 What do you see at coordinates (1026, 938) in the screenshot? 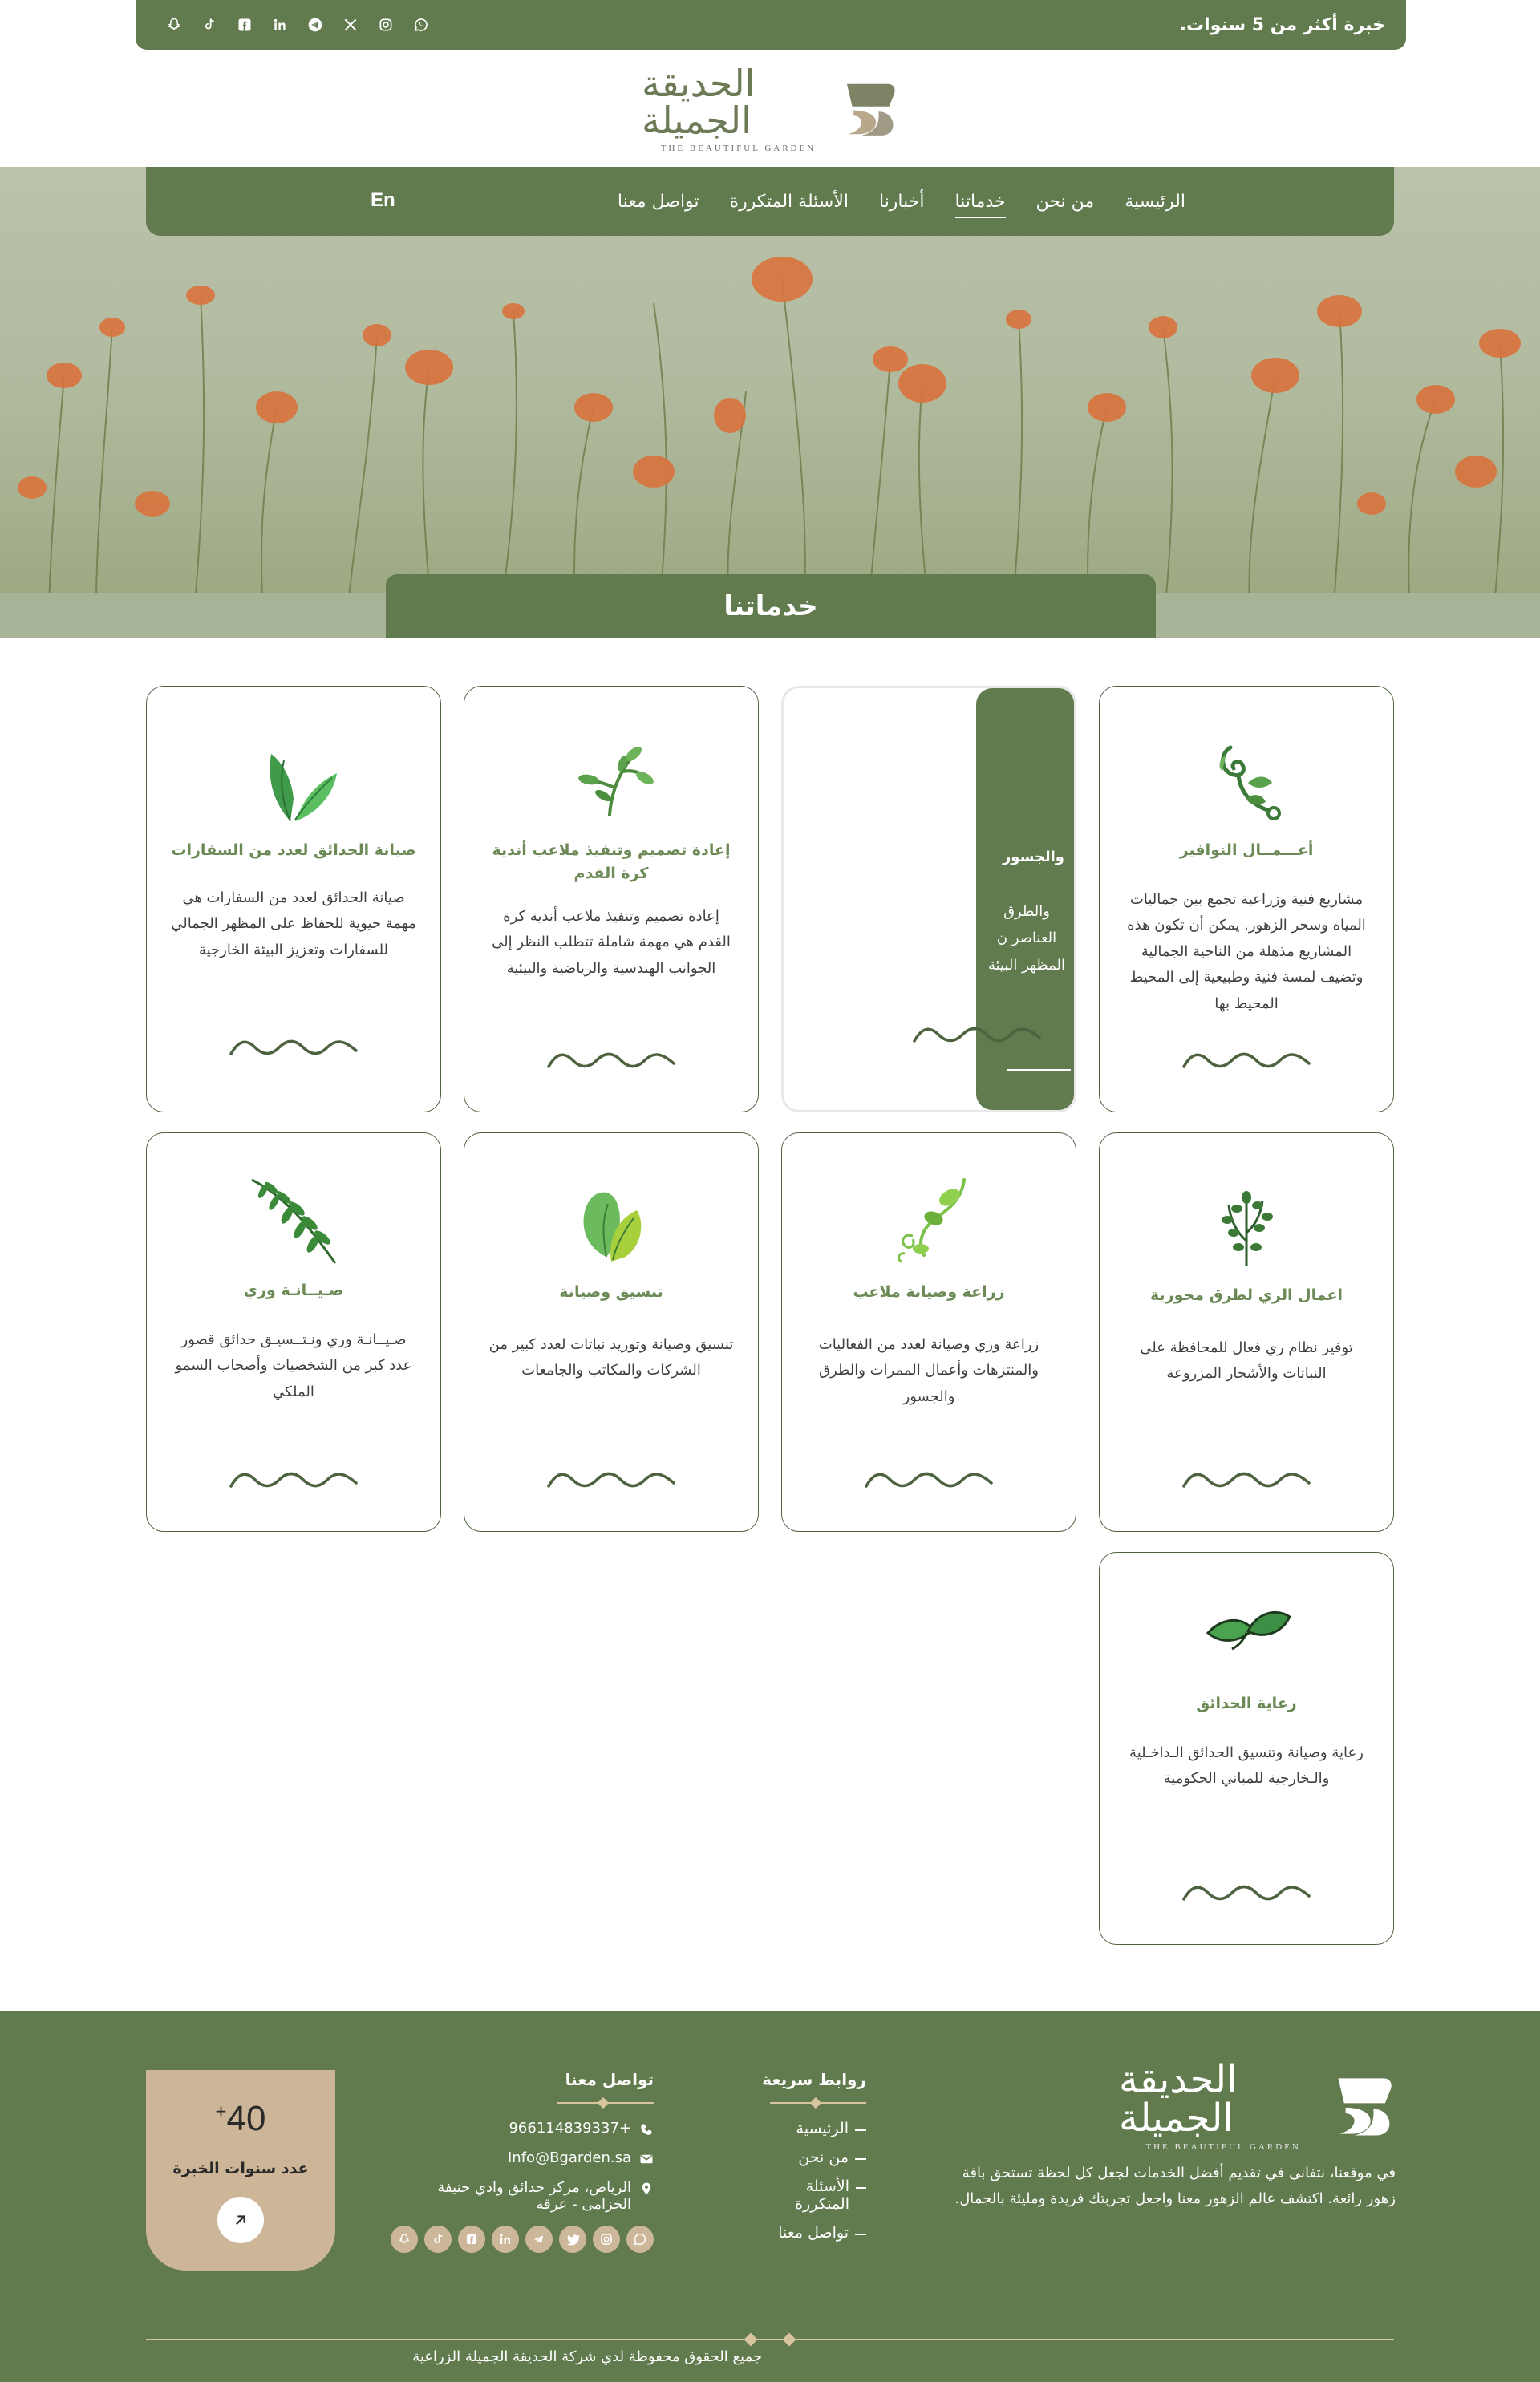
I see `card-description: والطرق العناصر ن المظهر البيئة` at bounding box center [1026, 938].